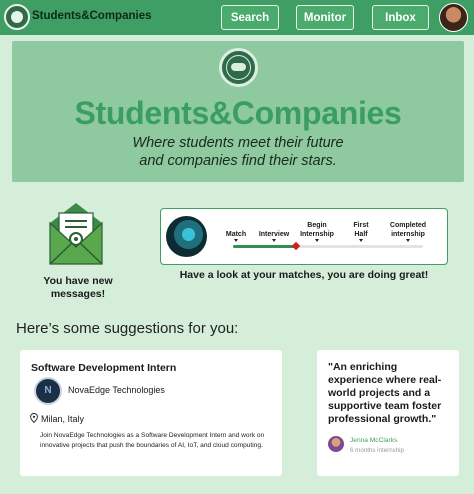 Image resolution: width=474 pixels, height=494 pixels. I want to click on logo-icon, so click(17, 17).